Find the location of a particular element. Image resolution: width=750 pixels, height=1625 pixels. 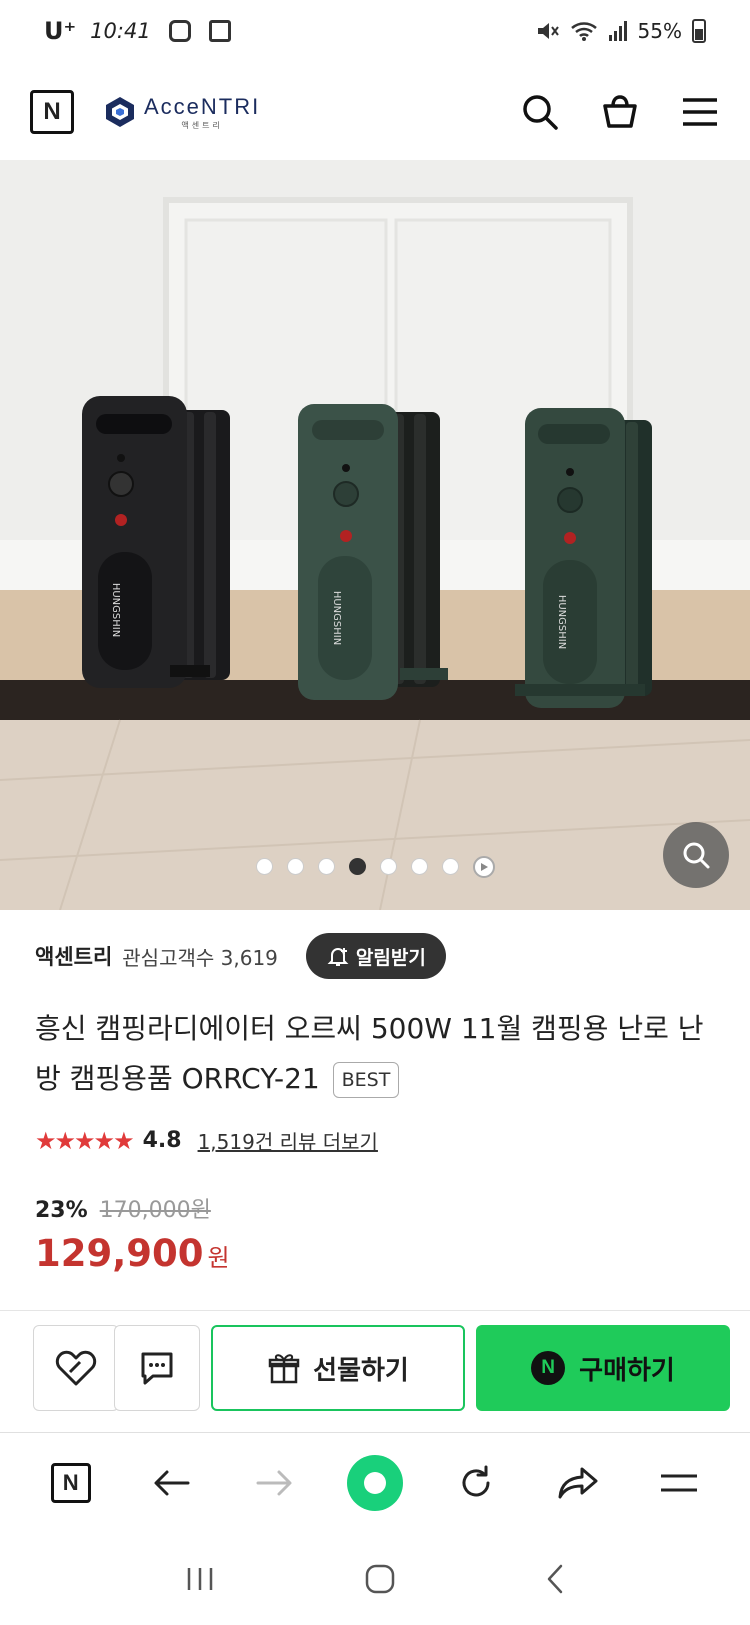

gift-button: 선물하기 is located at coordinates (338, 1368).